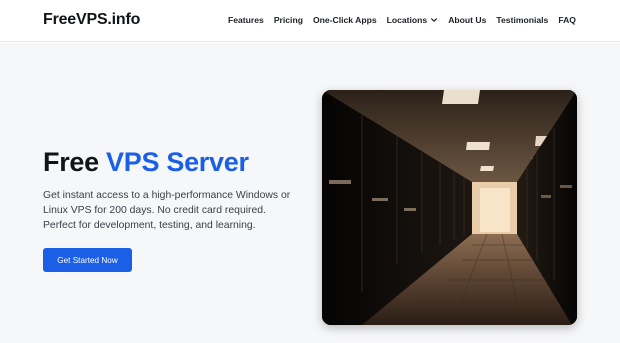  What do you see at coordinates (407, 20) in the screenshot?
I see `nav-link-locations-label: Locations` at bounding box center [407, 20].